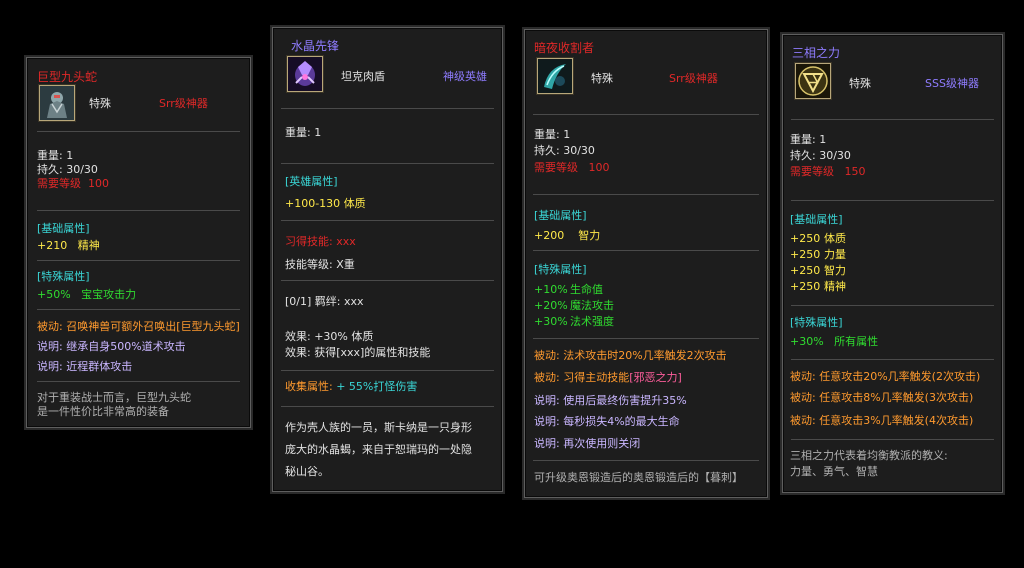 The width and height of the screenshot is (1024, 568). I want to click on note-line: 说明: 再次使用则关闭, so click(587, 443).